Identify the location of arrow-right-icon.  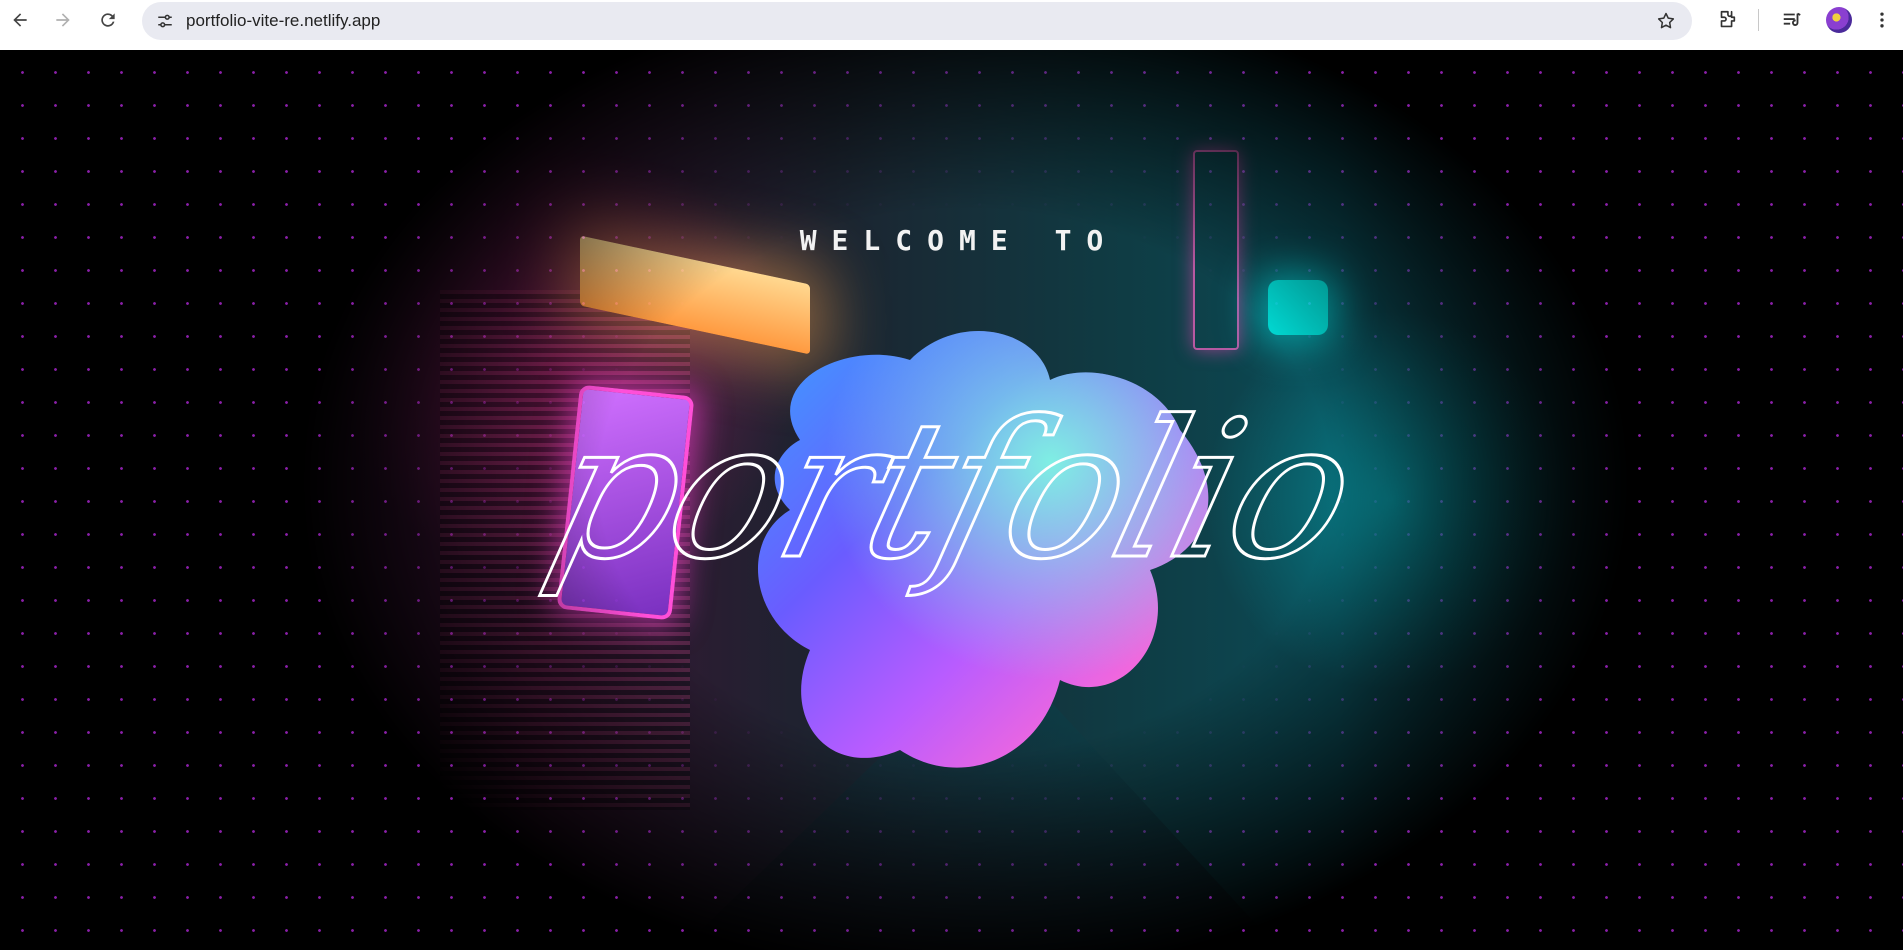
(63, 20).